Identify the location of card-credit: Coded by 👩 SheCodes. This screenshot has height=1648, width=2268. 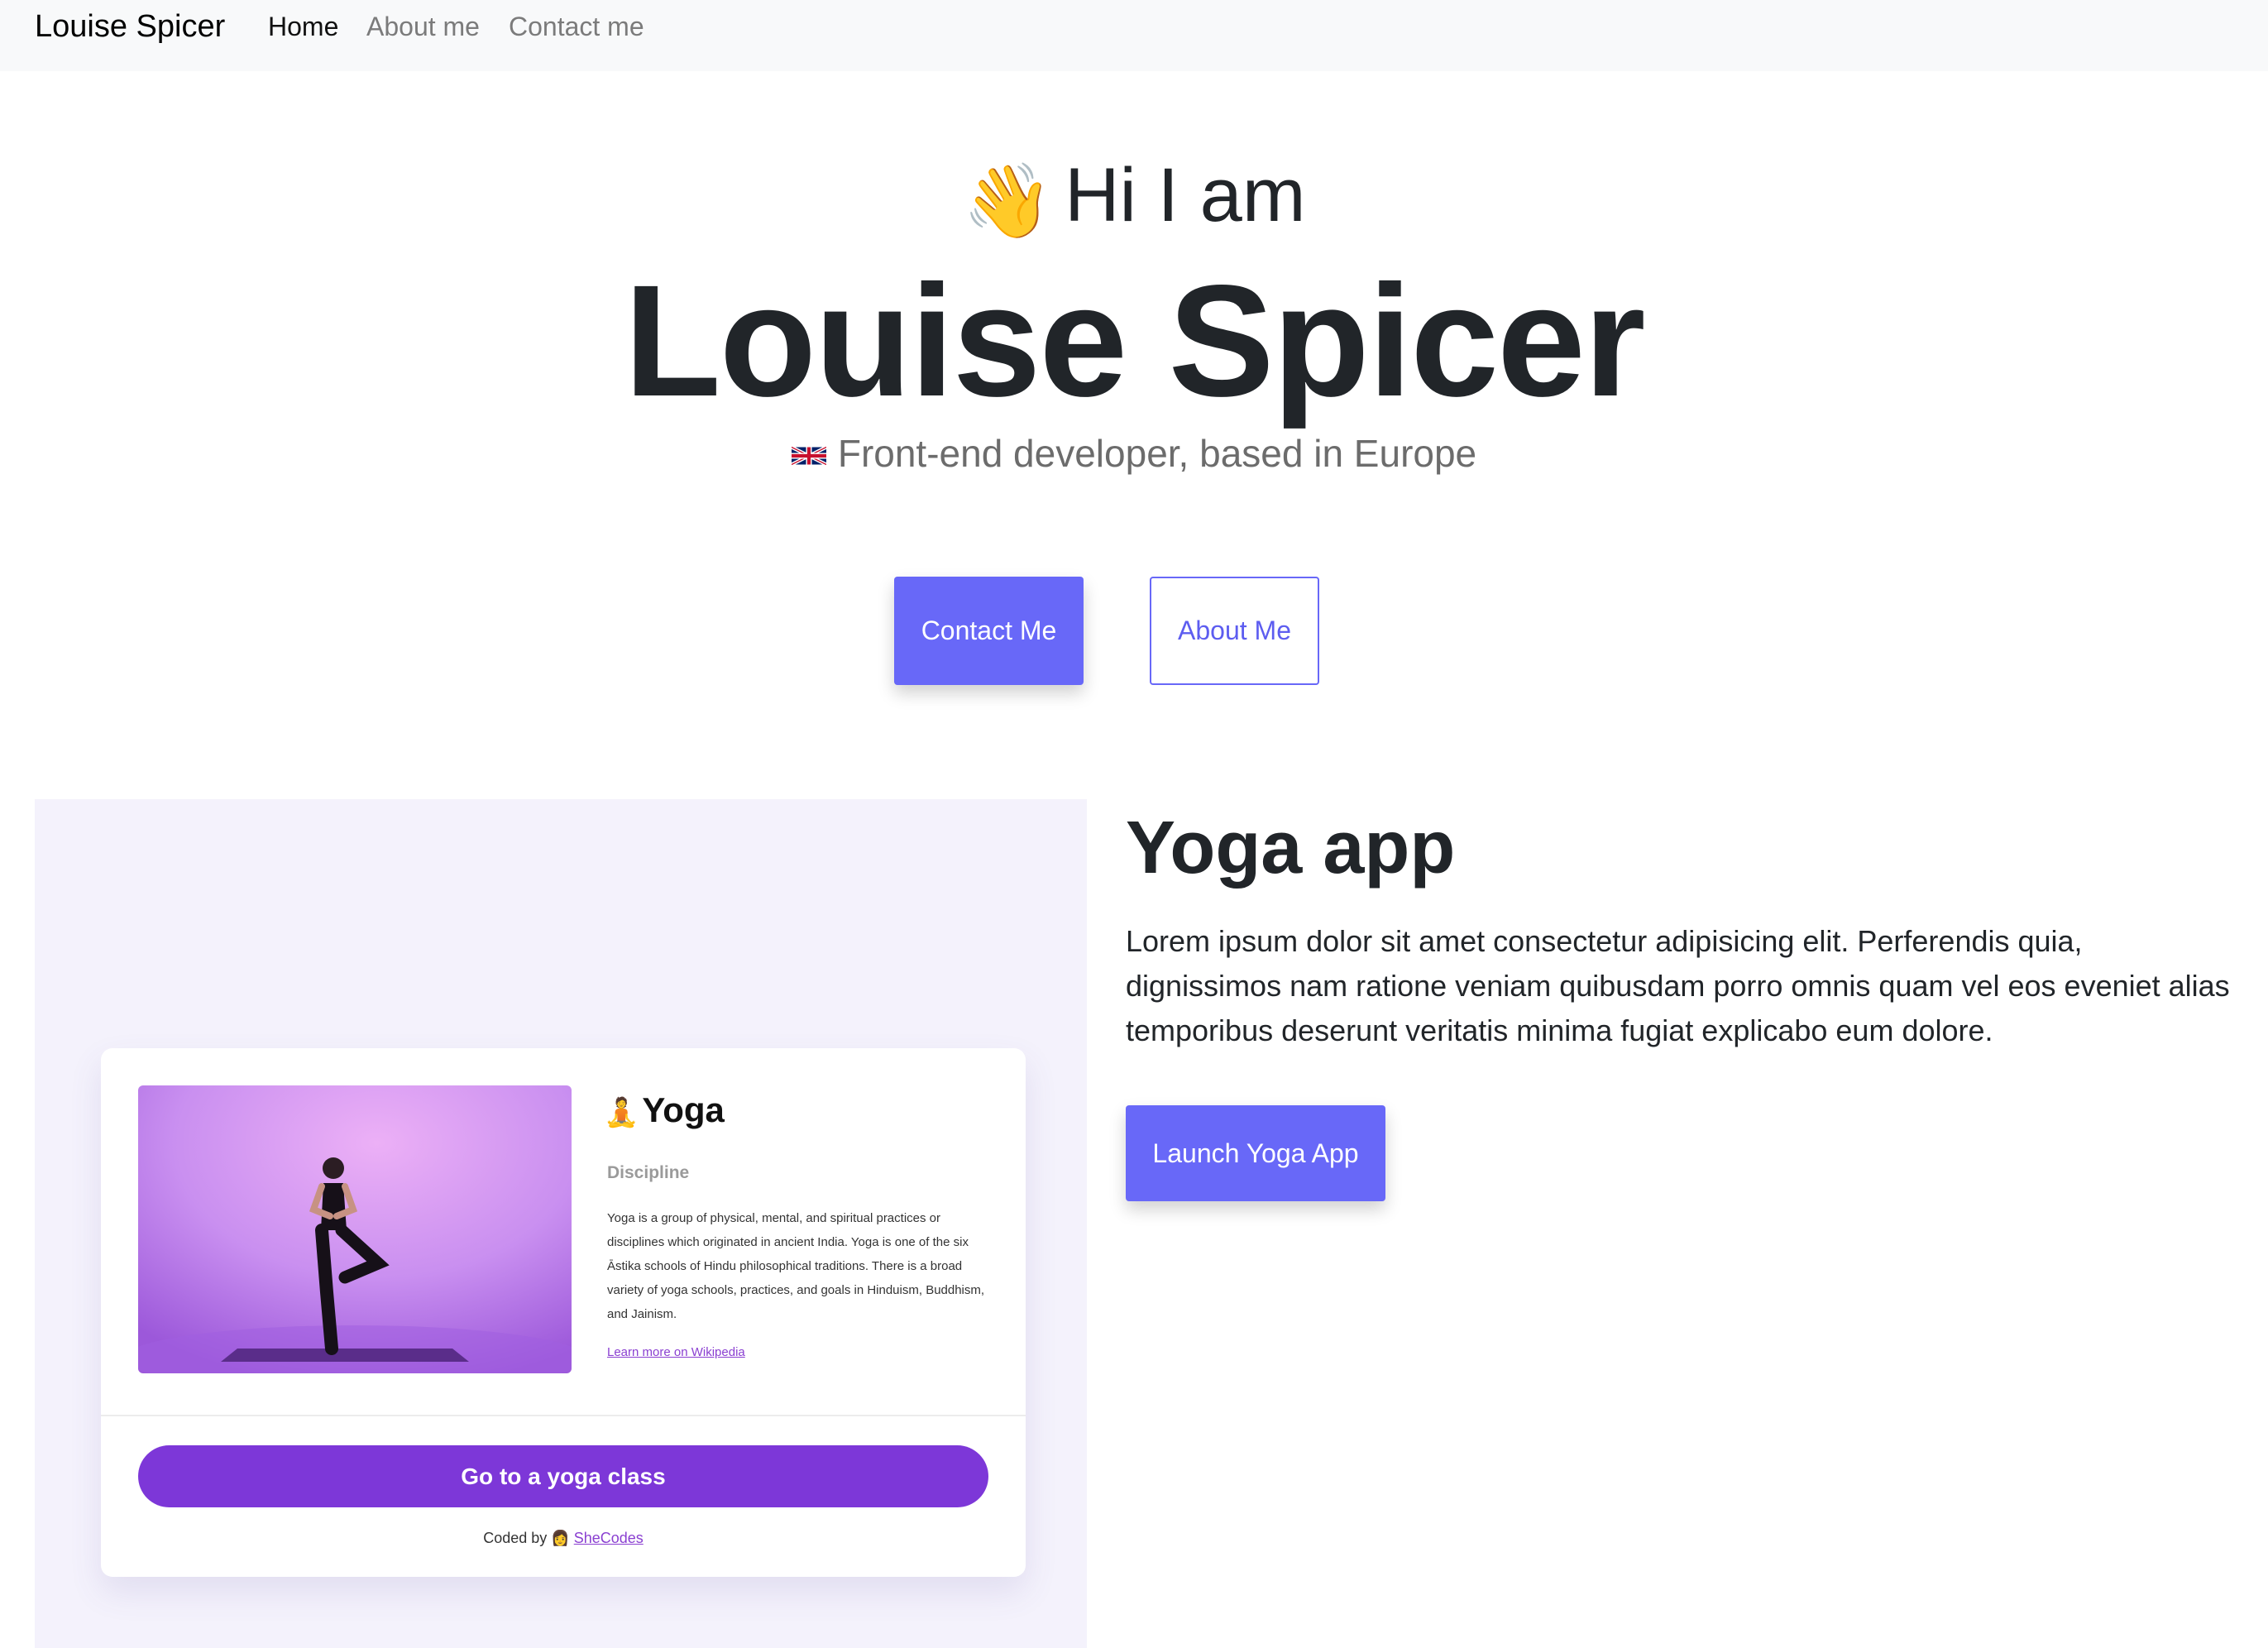
(563, 1538).